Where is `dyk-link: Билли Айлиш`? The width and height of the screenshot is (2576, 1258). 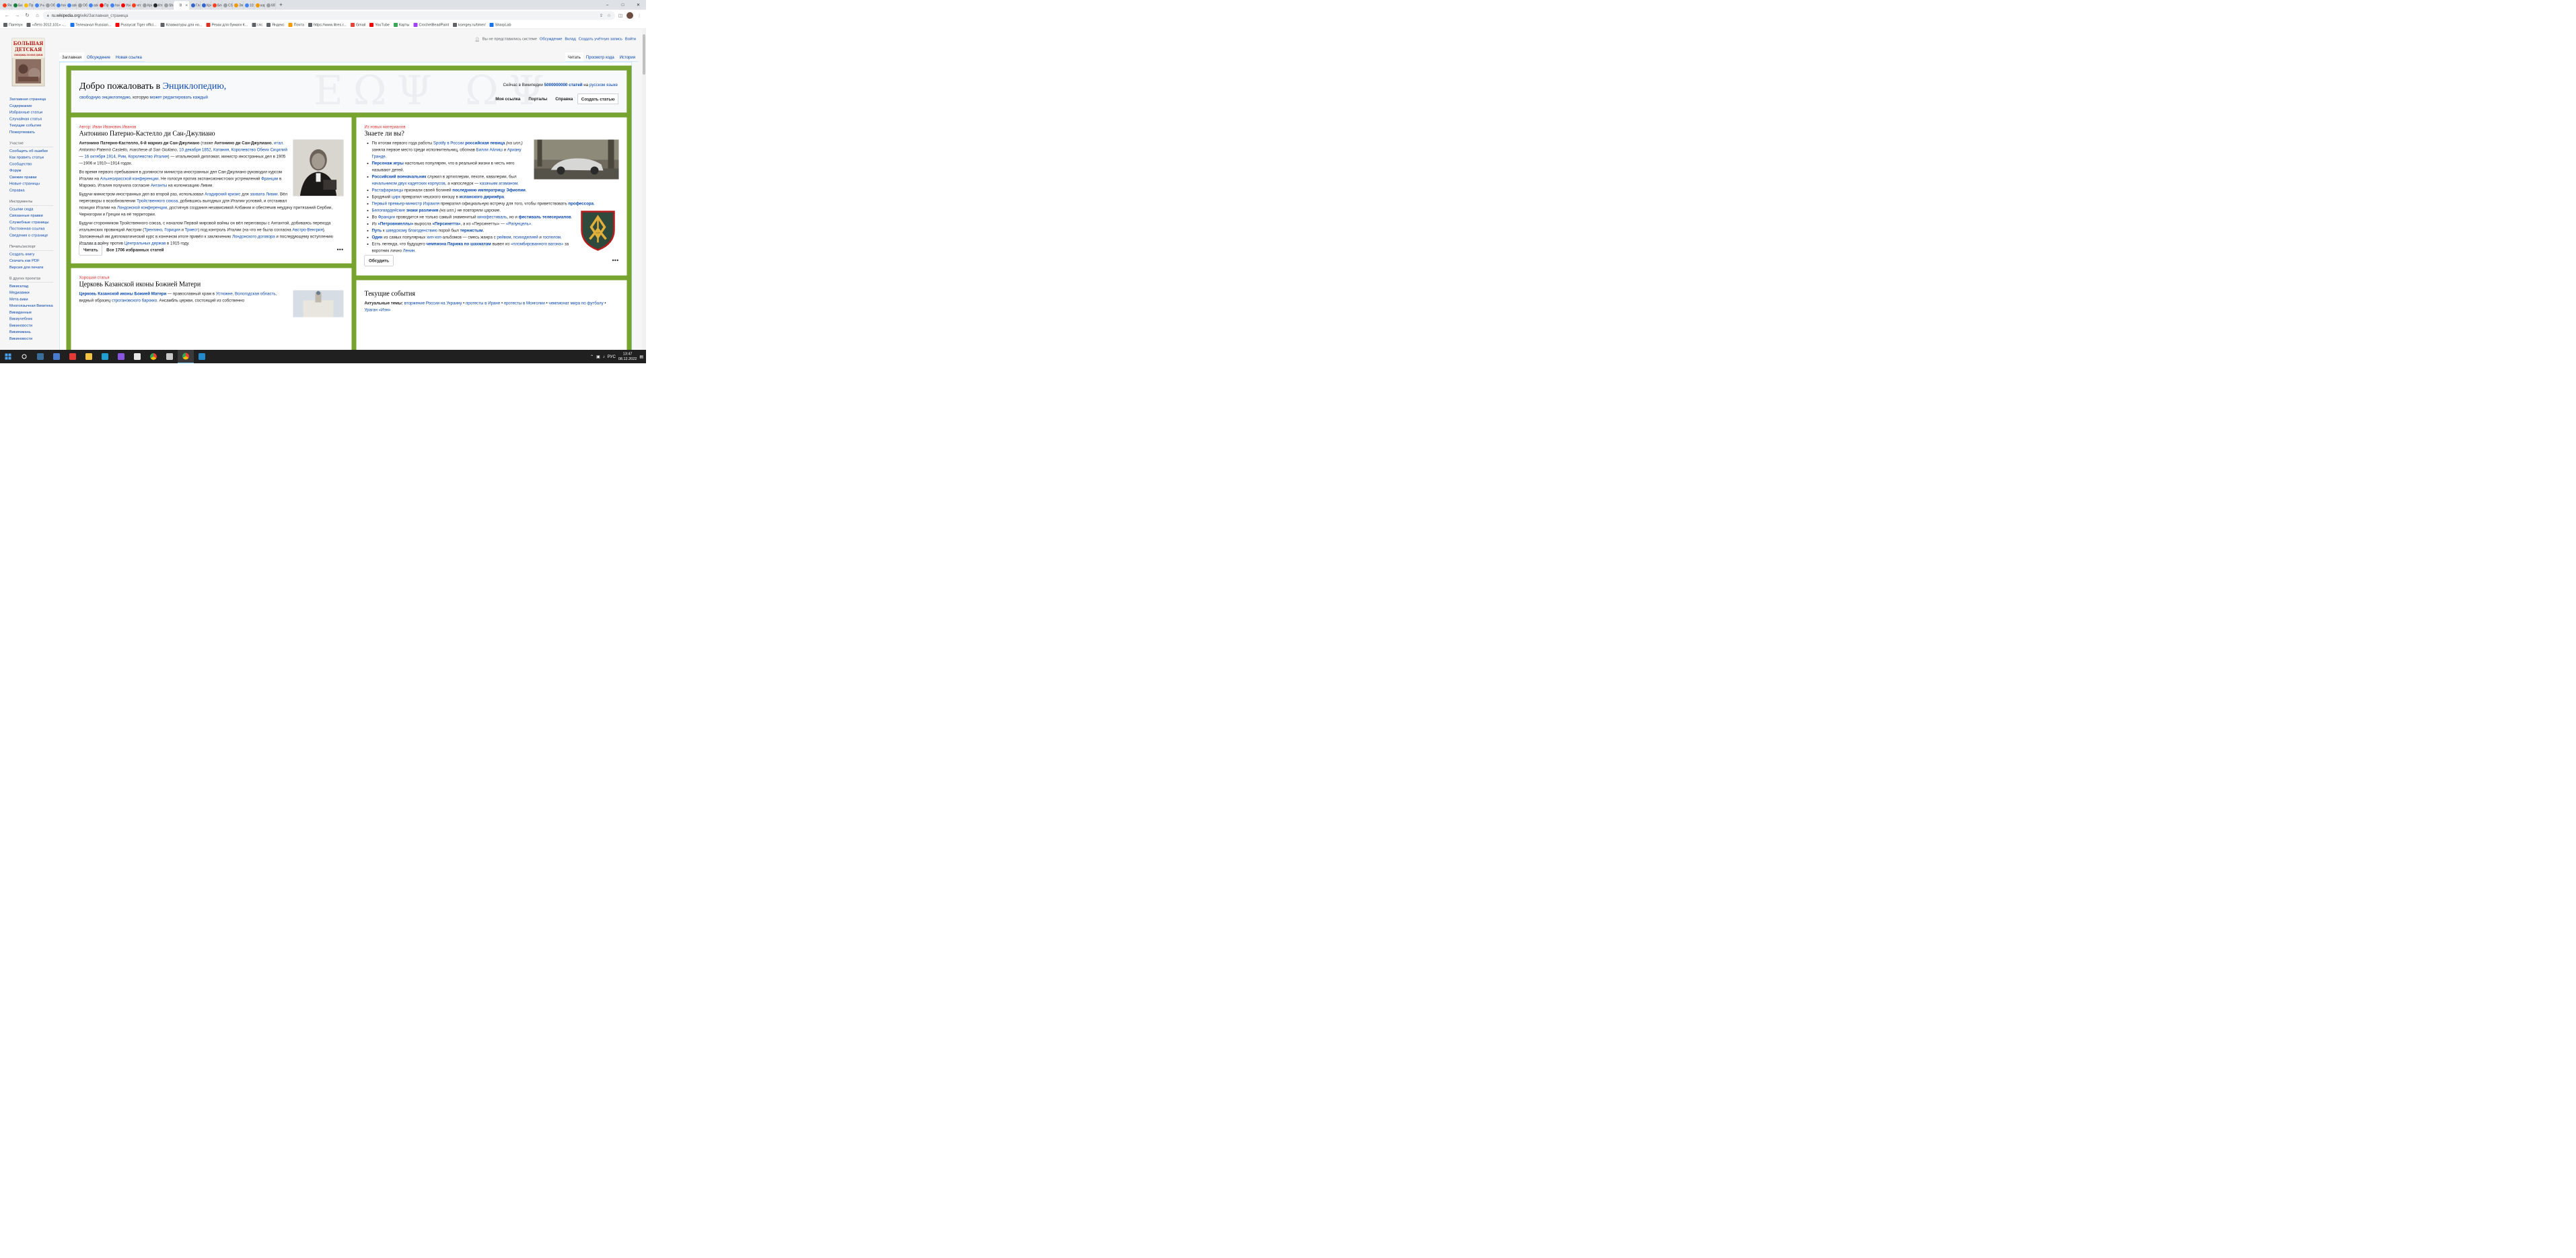 dyk-link: Билли Айлиш is located at coordinates (489, 149).